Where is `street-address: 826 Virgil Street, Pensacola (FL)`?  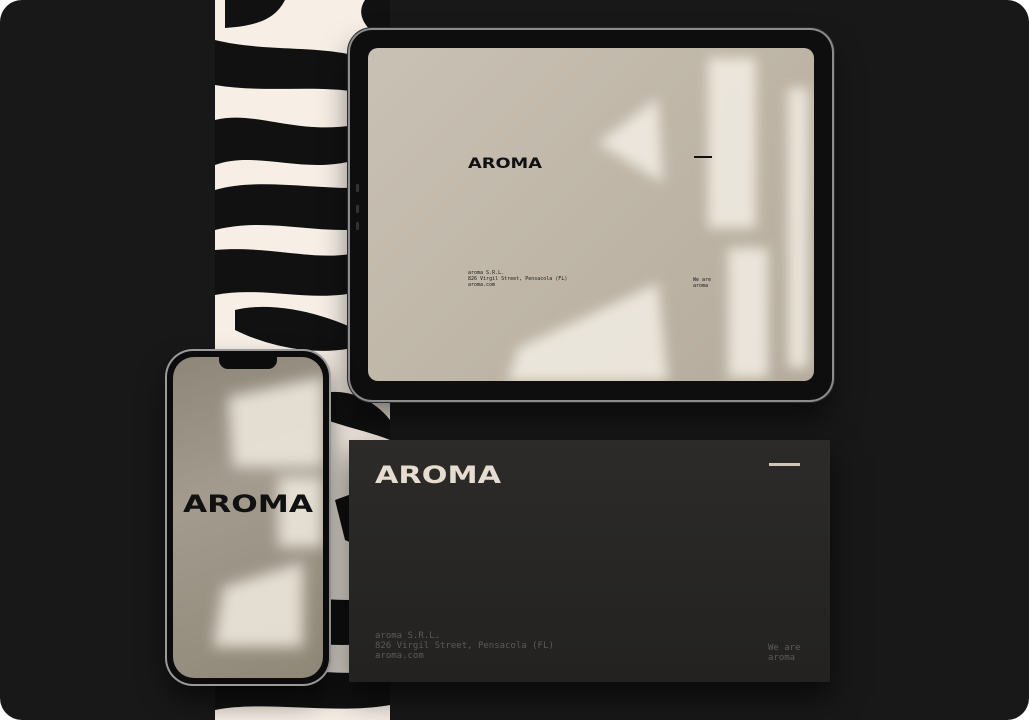 street-address: 826 Virgil Street, Pensacola (FL) is located at coordinates (464, 646).